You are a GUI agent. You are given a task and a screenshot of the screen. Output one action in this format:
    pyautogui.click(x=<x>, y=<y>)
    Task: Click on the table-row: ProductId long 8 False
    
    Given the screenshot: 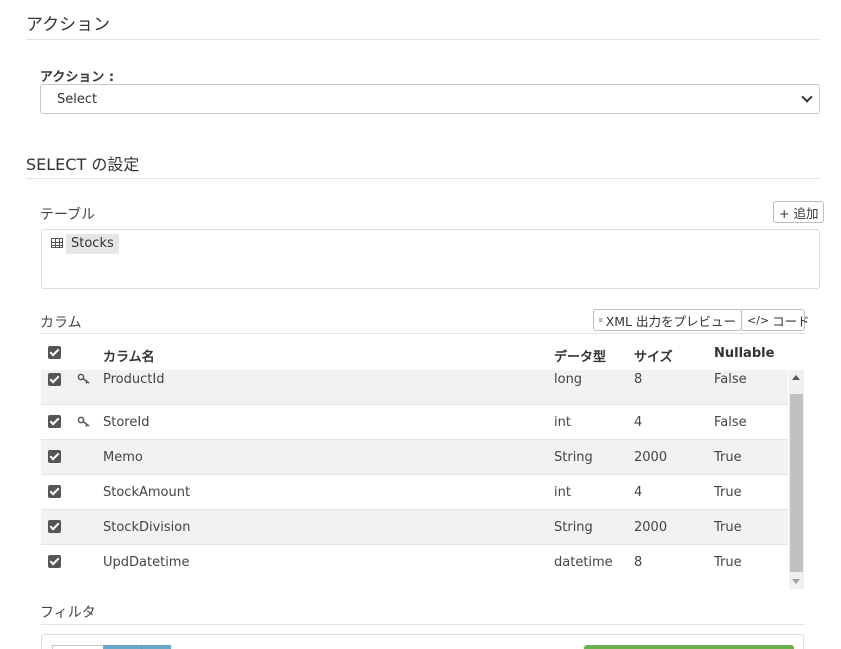 What is the action you would take?
    pyautogui.click(x=414, y=387)
    